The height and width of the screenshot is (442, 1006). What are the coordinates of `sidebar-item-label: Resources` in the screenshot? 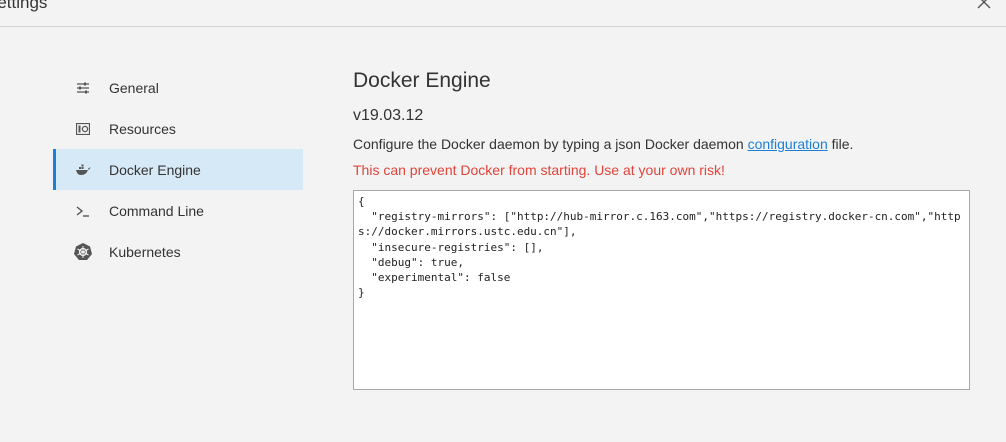 It's located at (142, 128).